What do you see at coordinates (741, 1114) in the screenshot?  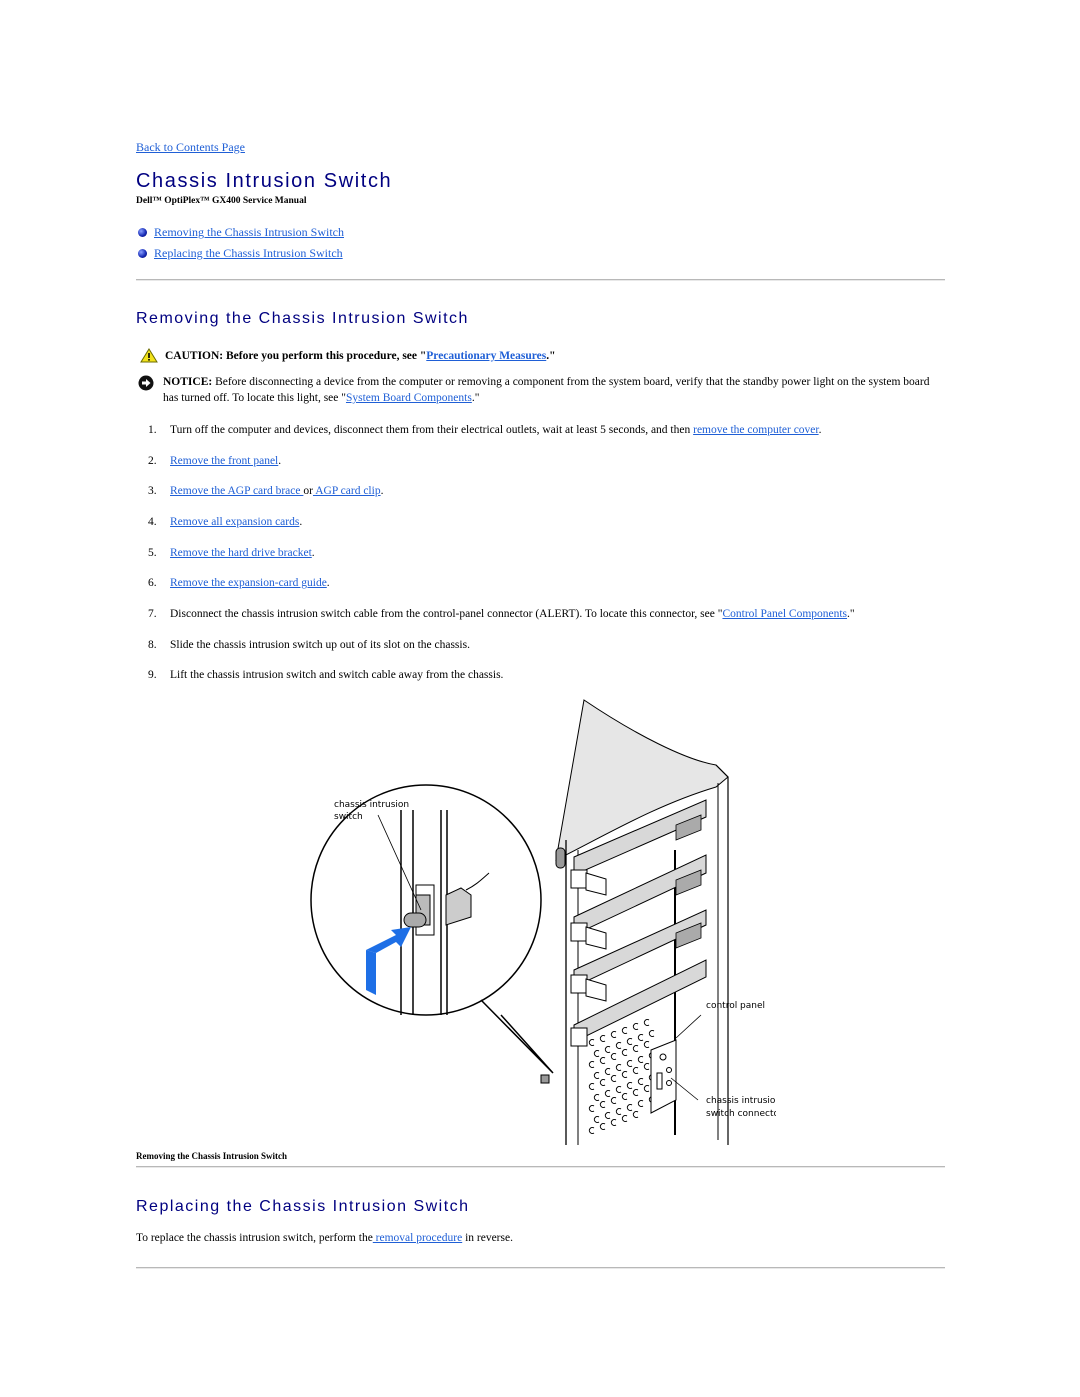 I see `label-connector-2: switch connector` at bounding box center [741, 1114].